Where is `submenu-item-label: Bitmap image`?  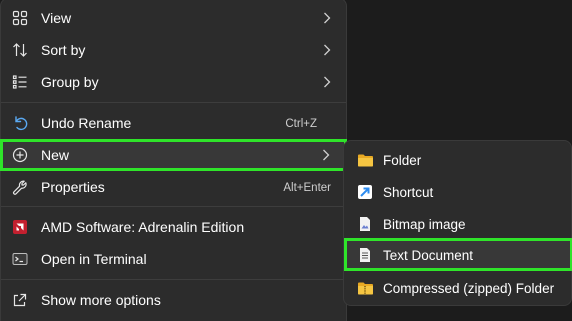 submenu-item-label: Bitmap image is located at coordinates (424, 224).